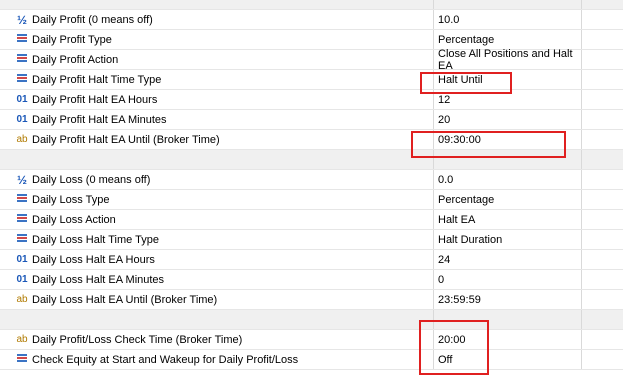  I want to click on param-row: 01 Daily Profit Halt EA Minutes 20, so click(311, 120).